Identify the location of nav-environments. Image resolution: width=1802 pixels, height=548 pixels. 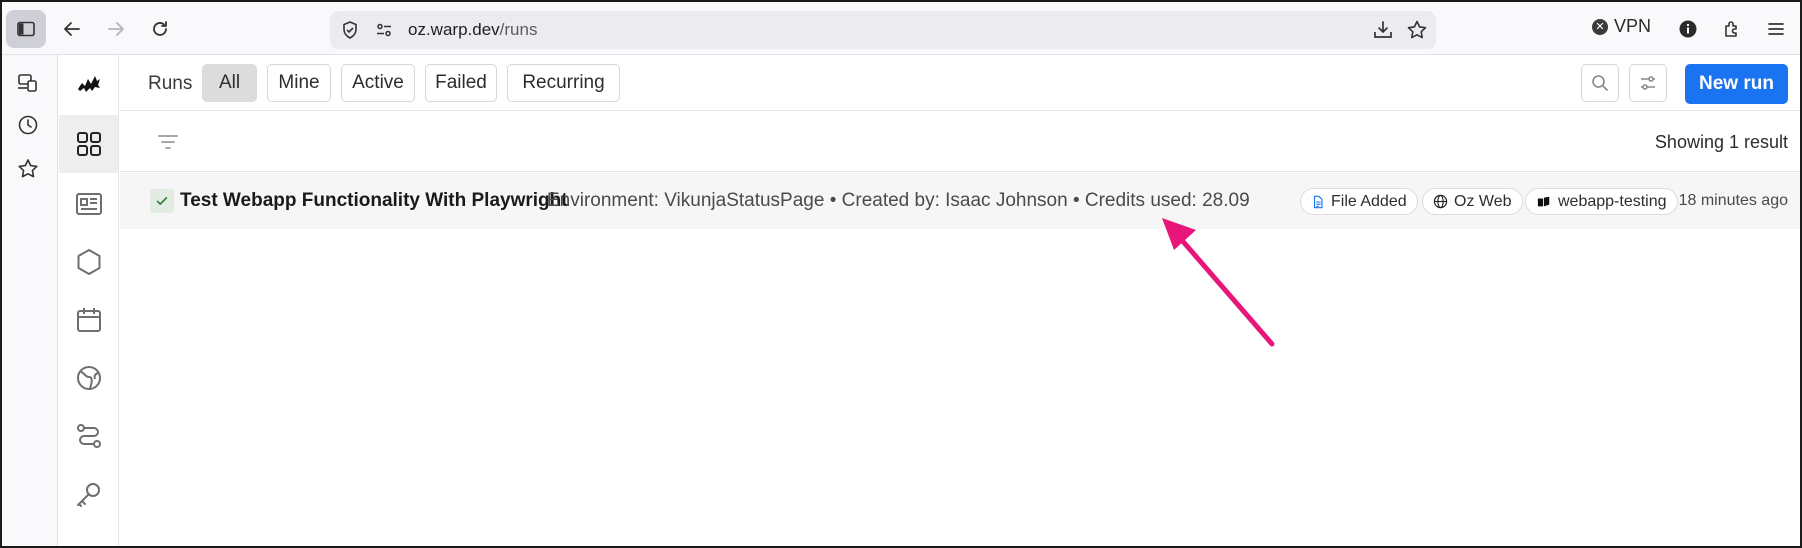
(88, 262).